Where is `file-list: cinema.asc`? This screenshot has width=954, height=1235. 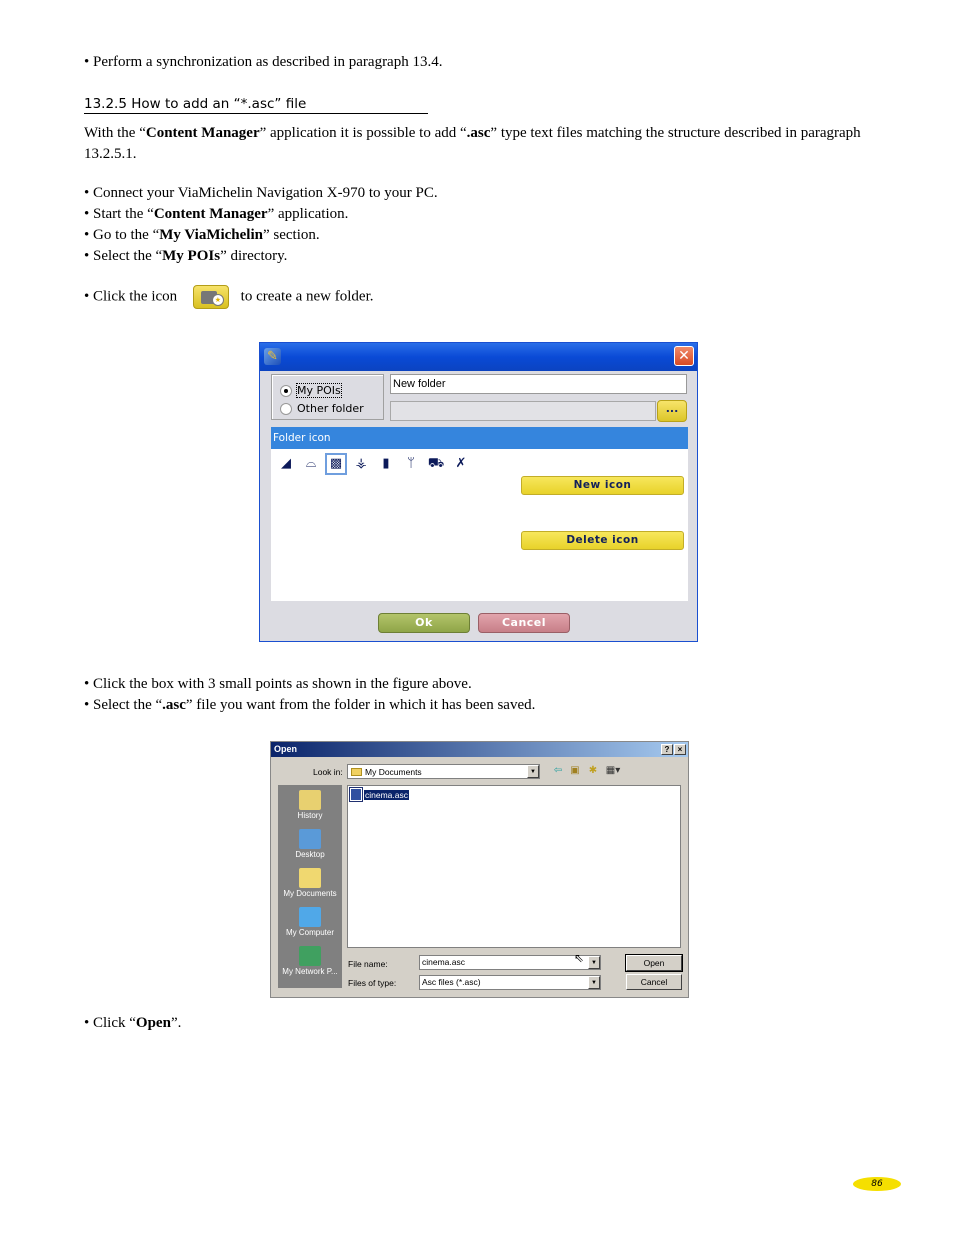 file-list: cinema.asc is located at coordinates (514, 866).